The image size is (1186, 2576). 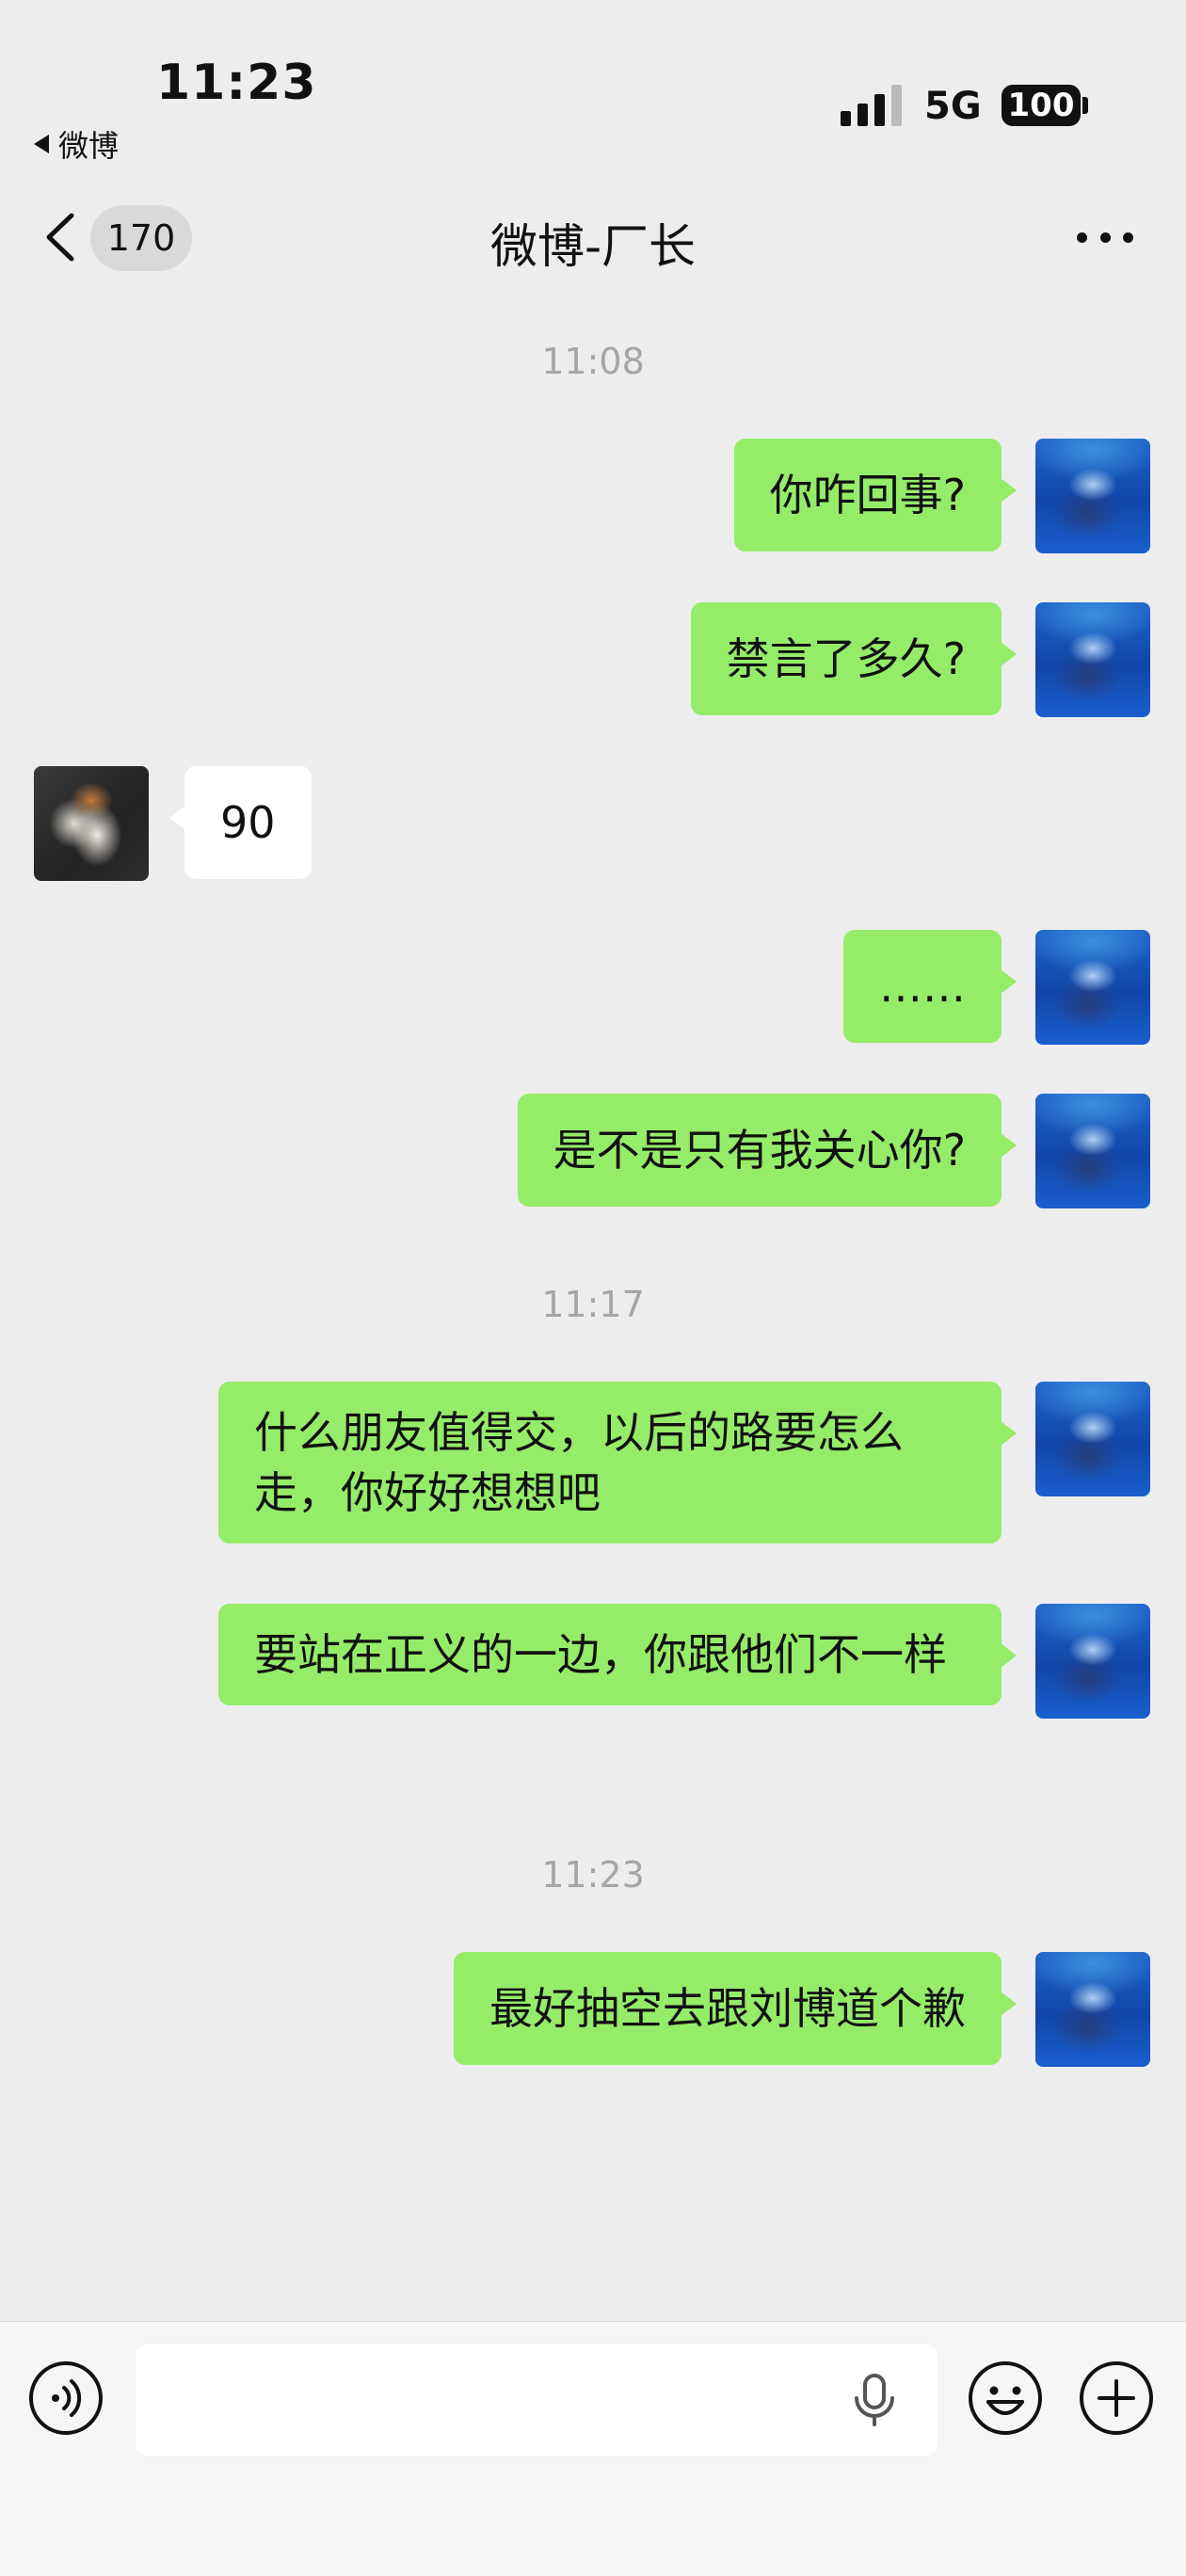 What do you see at coordinates (1085, 105) in the screenshot?
I see `battery-cap` at bounding box center [1085, 105].